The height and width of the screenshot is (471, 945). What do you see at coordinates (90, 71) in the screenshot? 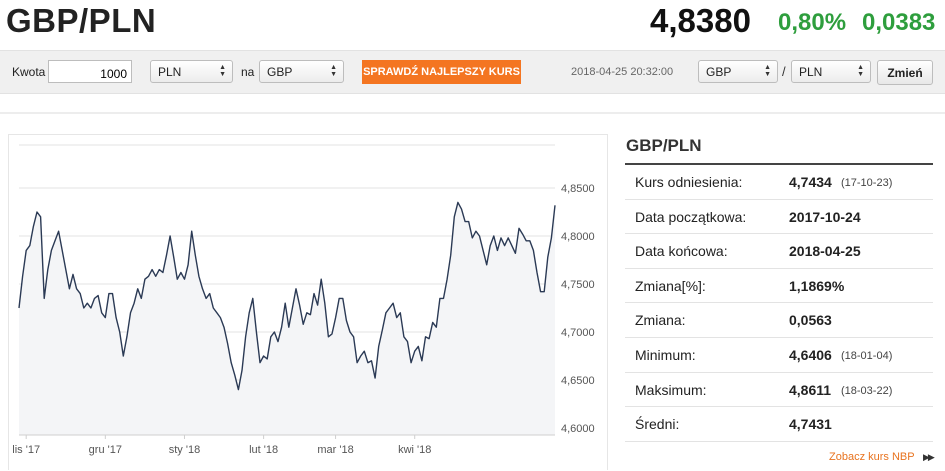
I see `amount-input` at bounding box center [90, 71].